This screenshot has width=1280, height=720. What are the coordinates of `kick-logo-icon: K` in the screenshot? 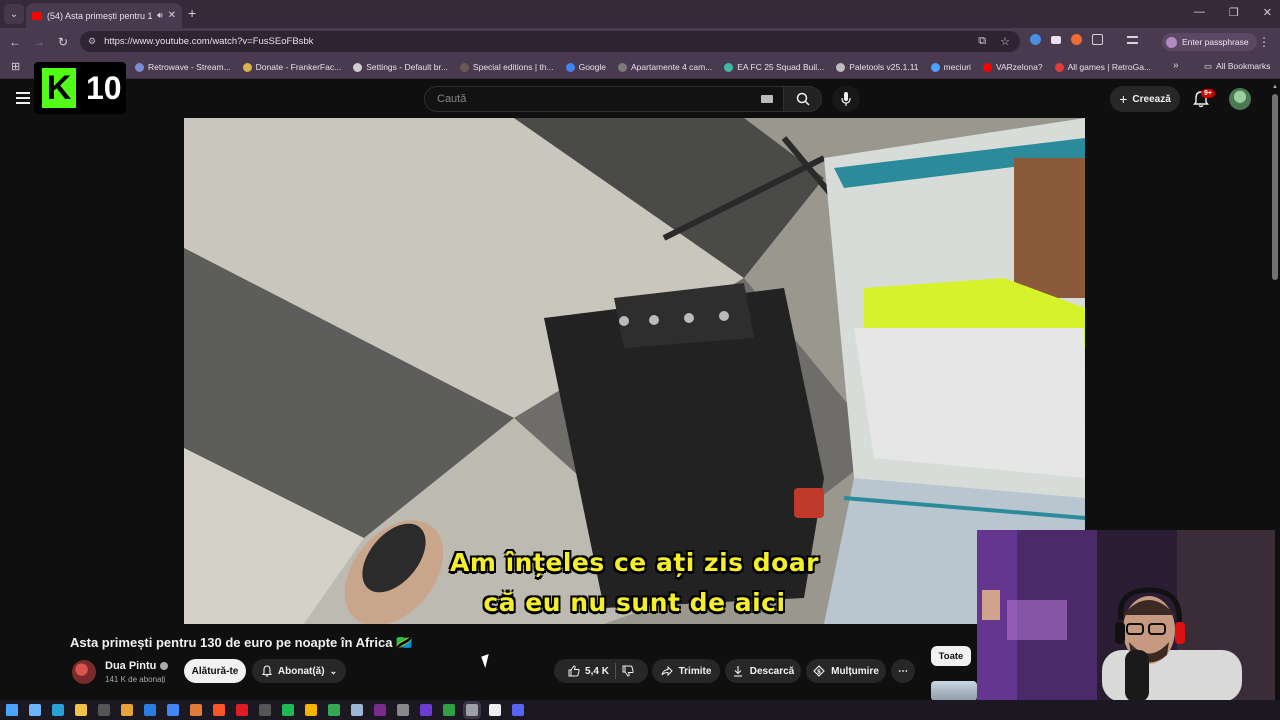 It's located at (59, 88).